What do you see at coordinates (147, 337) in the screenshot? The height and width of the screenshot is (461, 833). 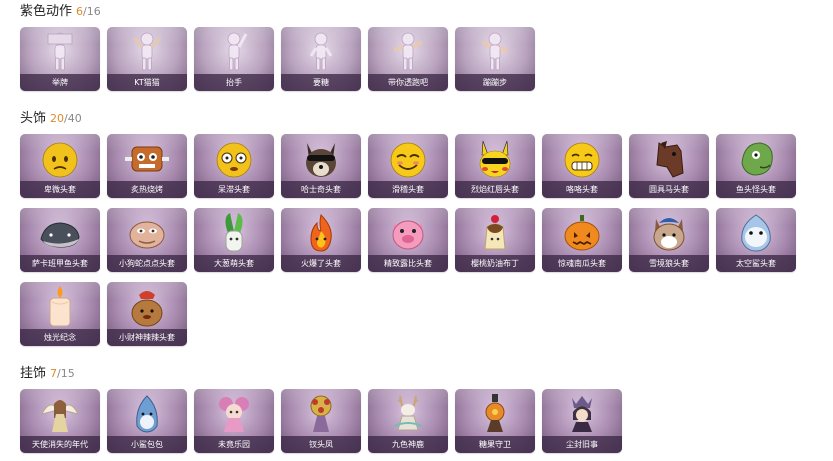 I see `item-label: 小财神辣辣头套` at bounding box center [147, 337].